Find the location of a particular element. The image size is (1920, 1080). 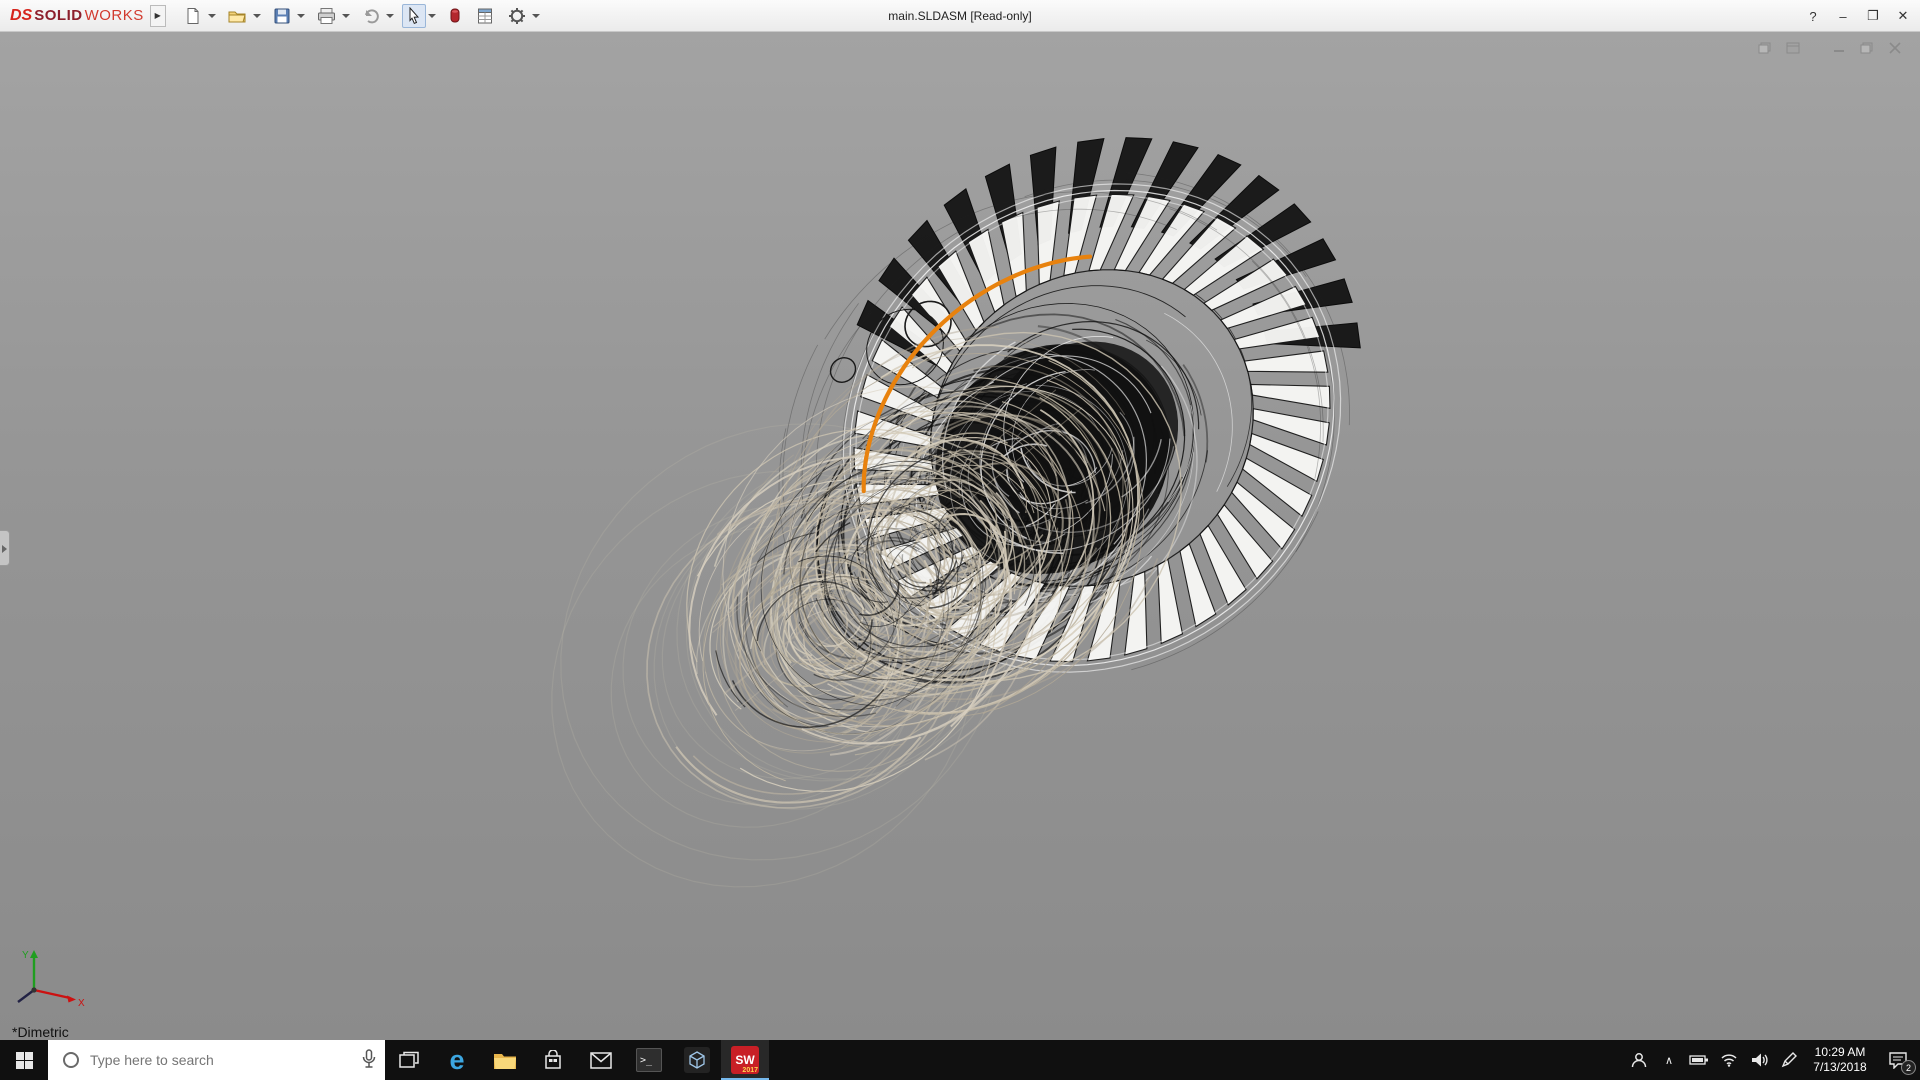

open-icon is located at coordinates (237, 16).